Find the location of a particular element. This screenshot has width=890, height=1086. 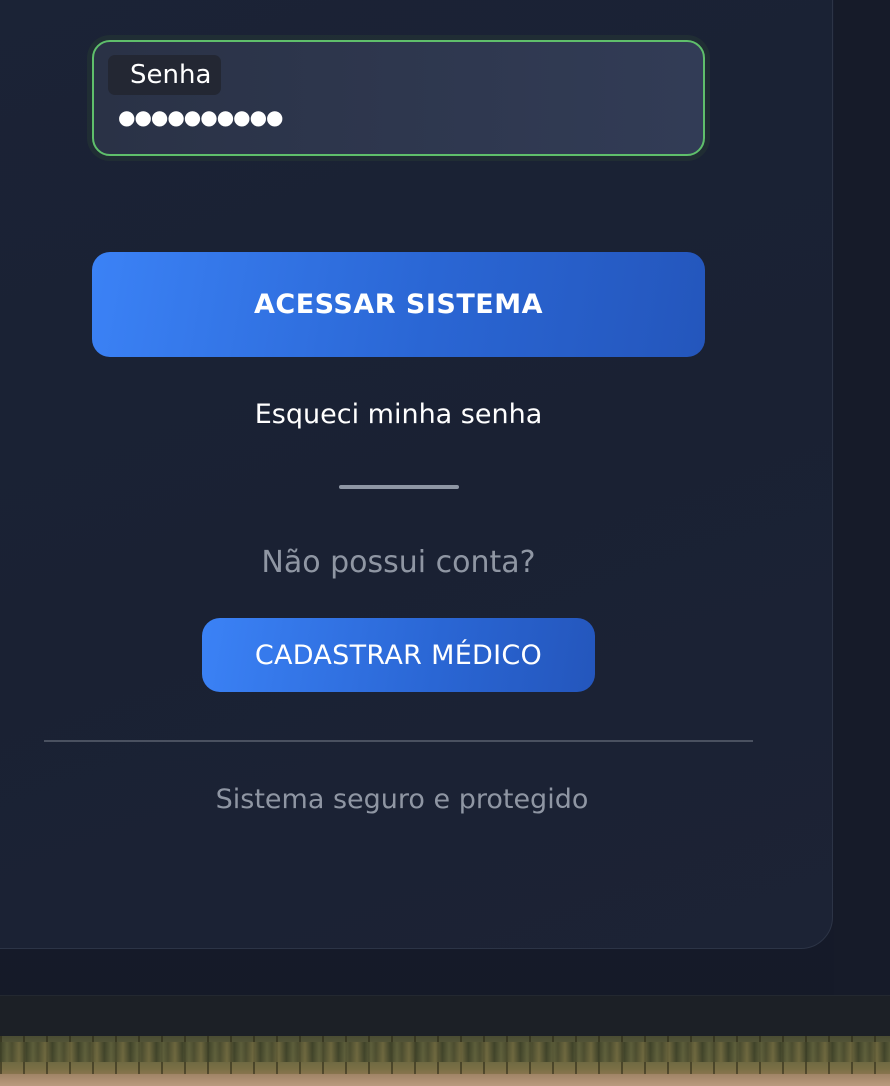

password-field-label: Senha is located at coordinates (165, 75).